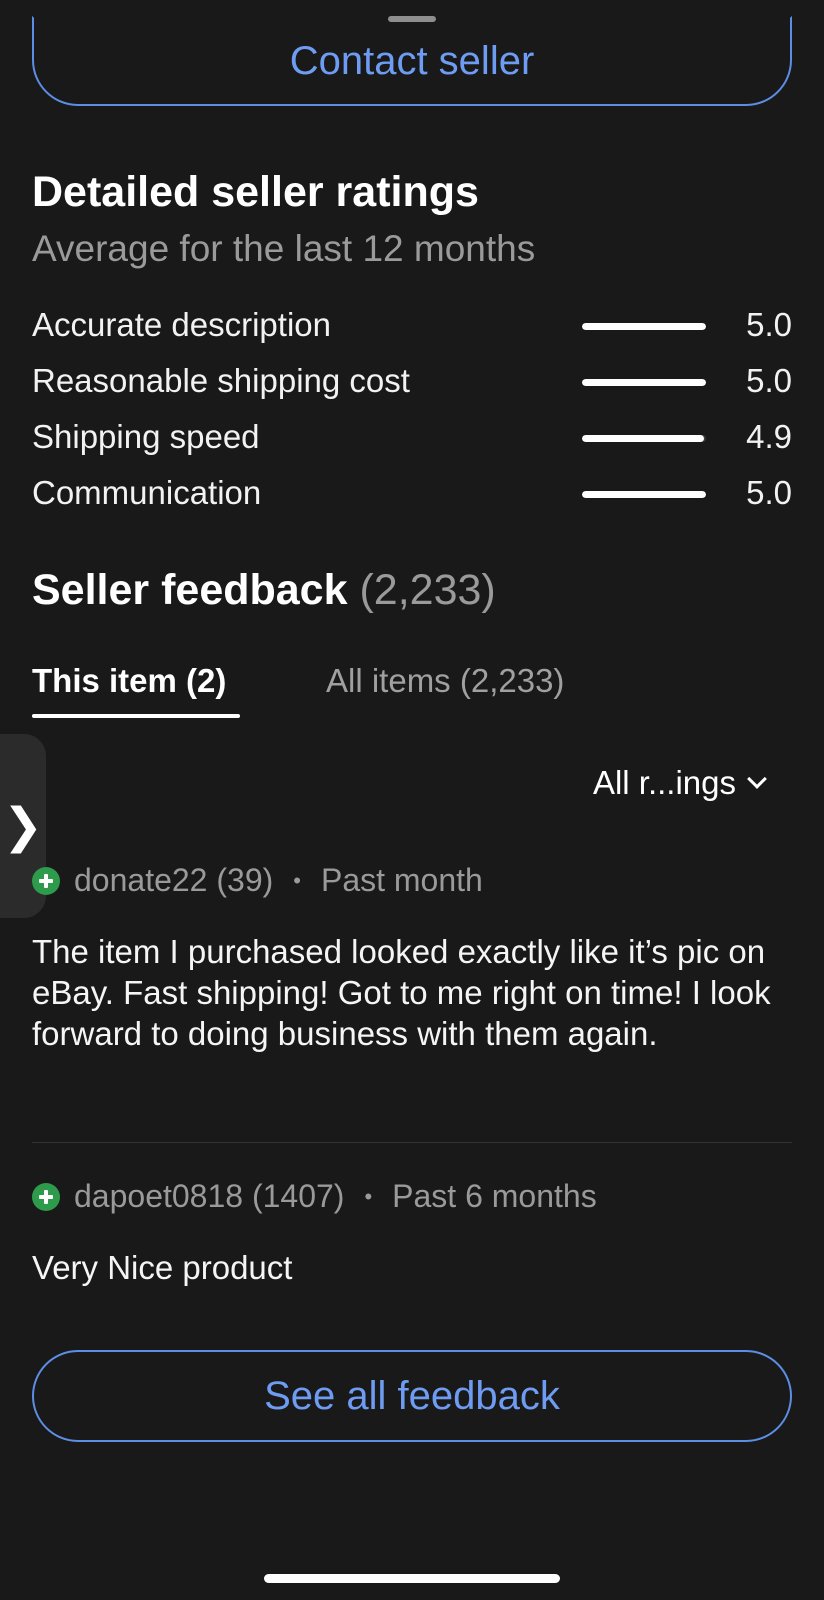  I want to click on home-indicator, so click(412, 1578).